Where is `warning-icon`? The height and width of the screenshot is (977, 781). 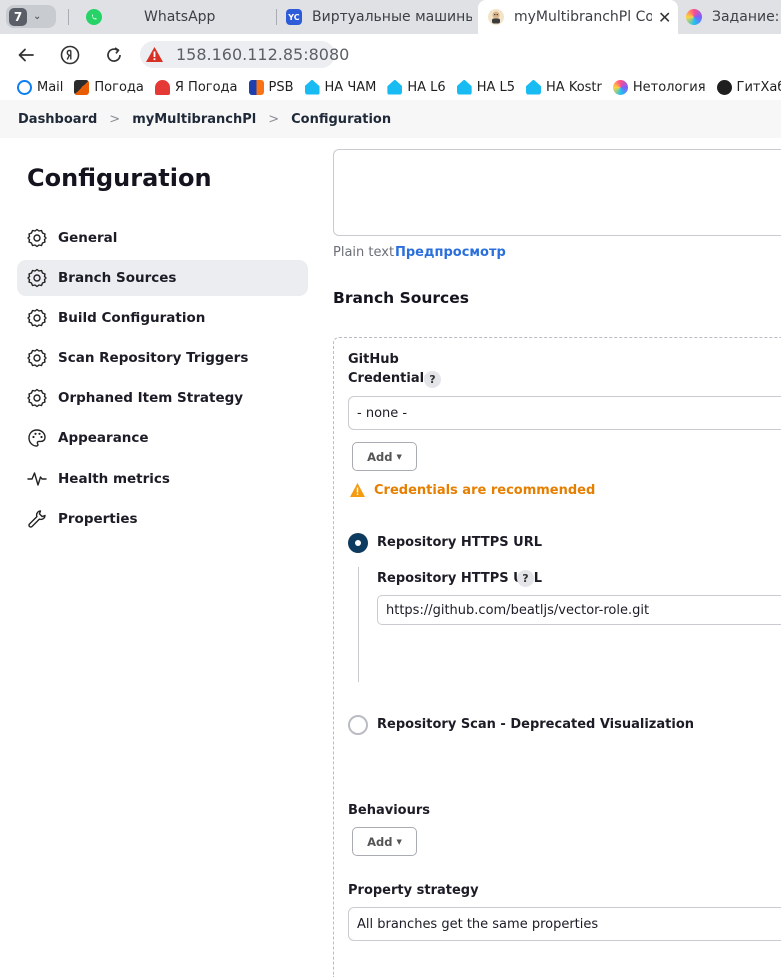 warning-icon is located at coordinates (357, 490).